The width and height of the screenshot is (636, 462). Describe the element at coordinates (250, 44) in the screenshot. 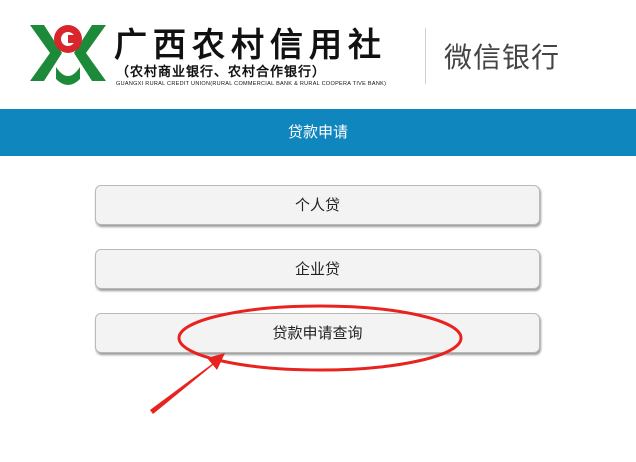

I see `brand-name: 广西农村信用社` at that location.